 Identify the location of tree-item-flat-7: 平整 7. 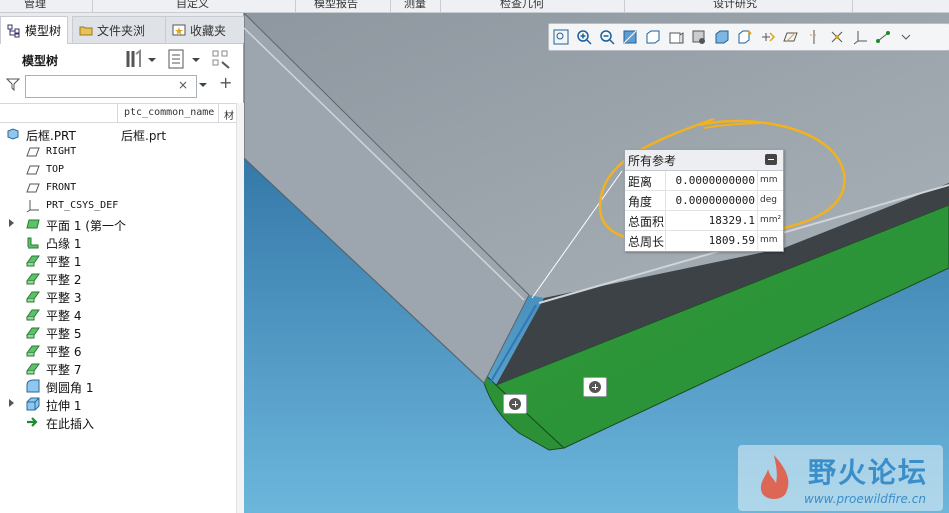
(121, 368).